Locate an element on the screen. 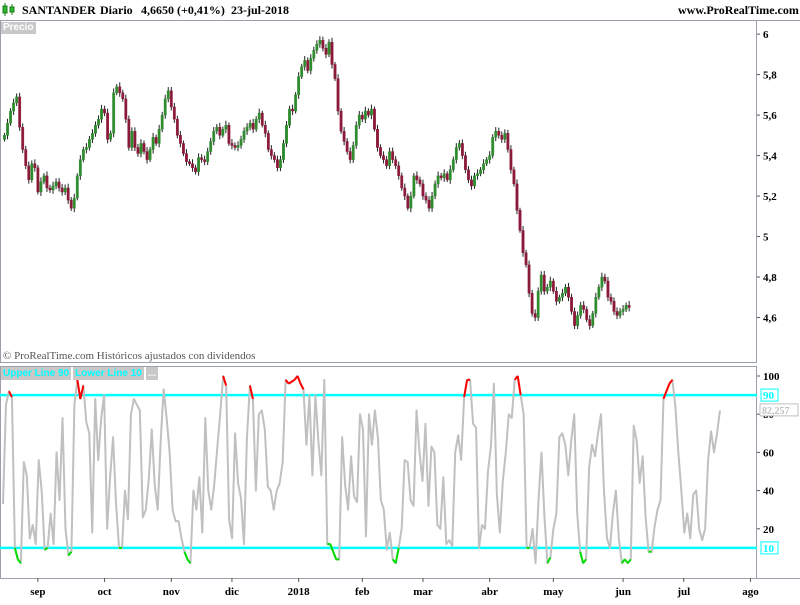  pane-tag-price: Precio is located at coordinates (18, 28).